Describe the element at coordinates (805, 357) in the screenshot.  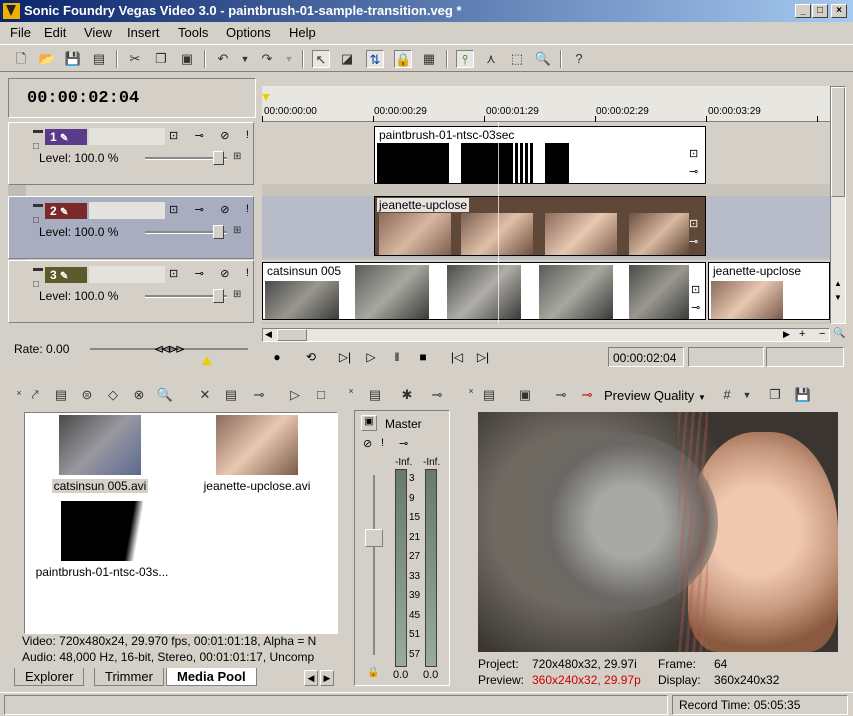
I see `selection-length-field` at that location.